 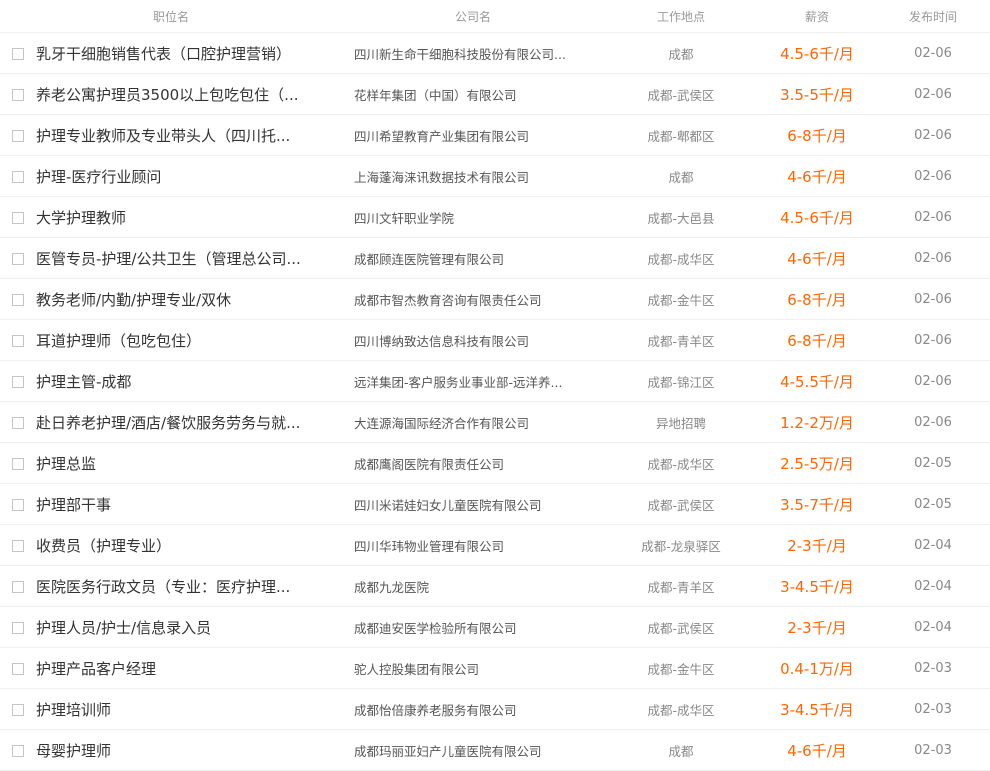 I want to click on company-name-link: 四川文轩职业学院, so click(x=473, y=217).